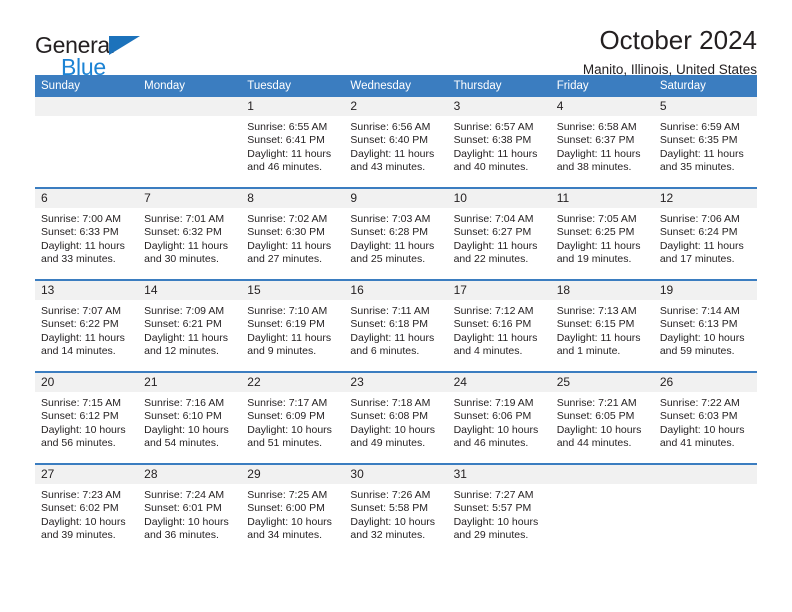 This screenshot has width=792, height=612. I want to click on day-number: 17, so click(499, 290).